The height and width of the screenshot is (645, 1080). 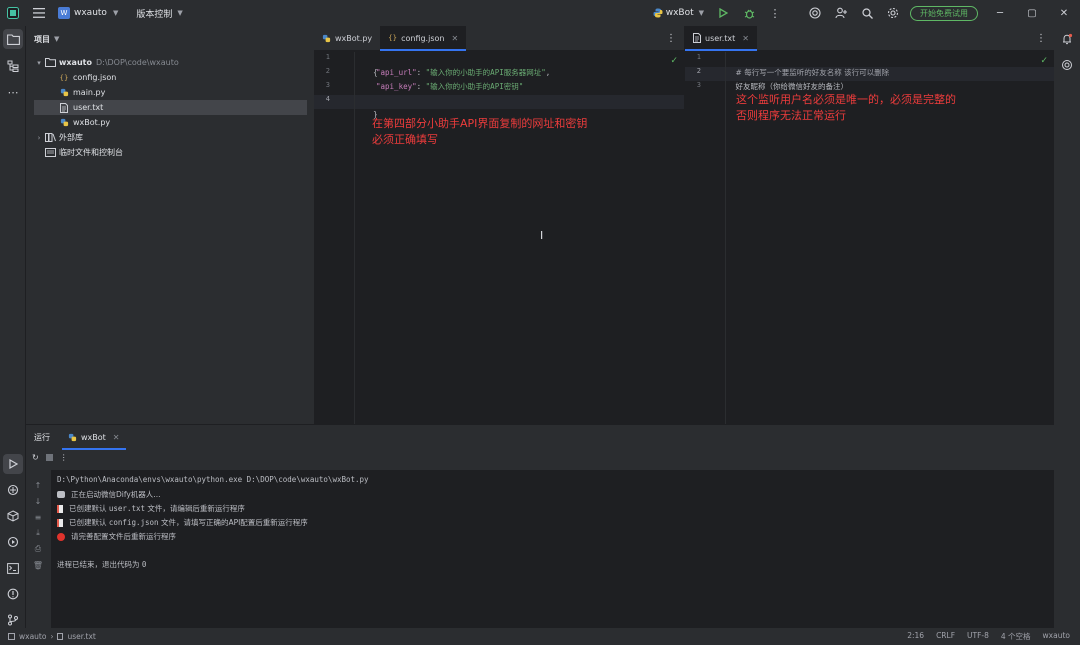 I want to click on tree-item-config-json: {} config.json, so click(x=87, y=77).